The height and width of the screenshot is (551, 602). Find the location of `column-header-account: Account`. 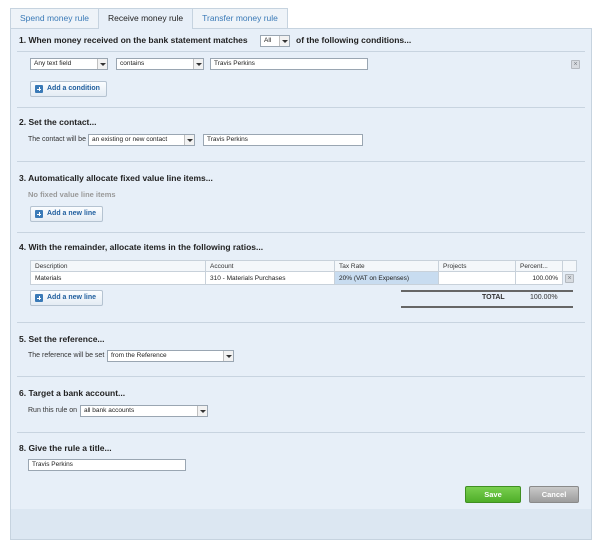

column-header-account: Account is located at coordinates (270, 266).